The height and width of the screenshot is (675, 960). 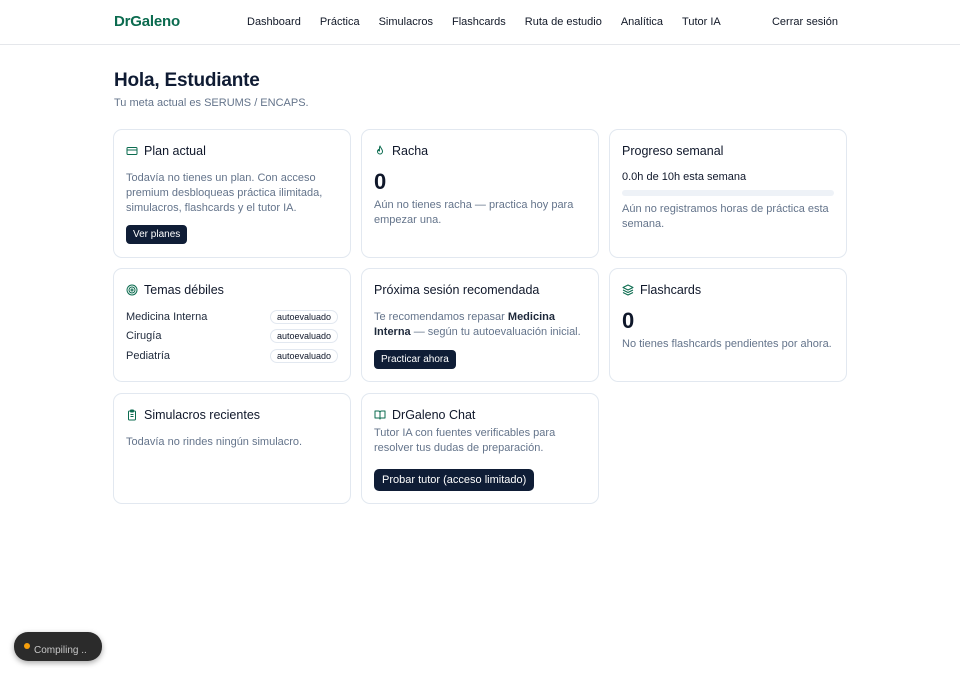 I want to click on next-session-header: Próxima sesión recomendada, so click(x=480, y=290).